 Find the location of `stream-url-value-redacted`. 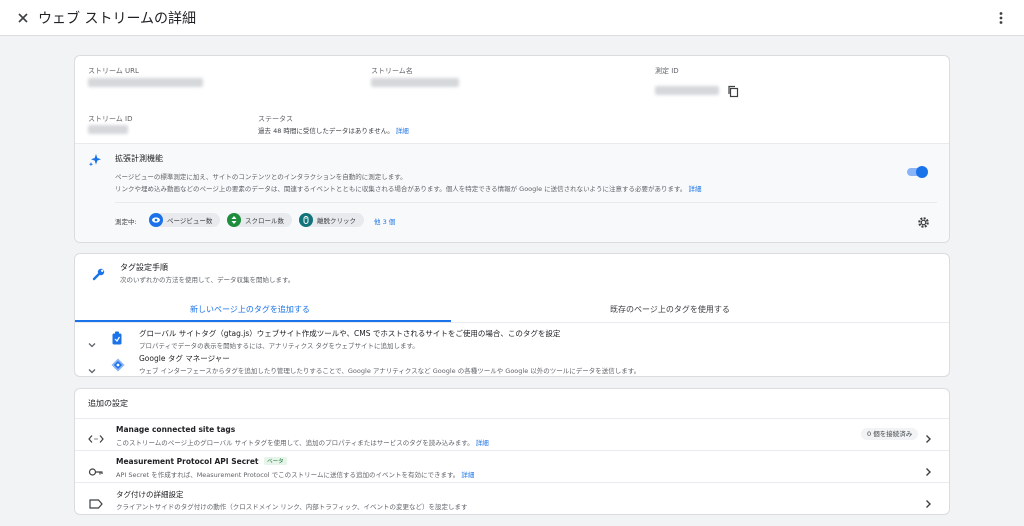

stream-url-value-redacted is located at coordinates (145, 82).